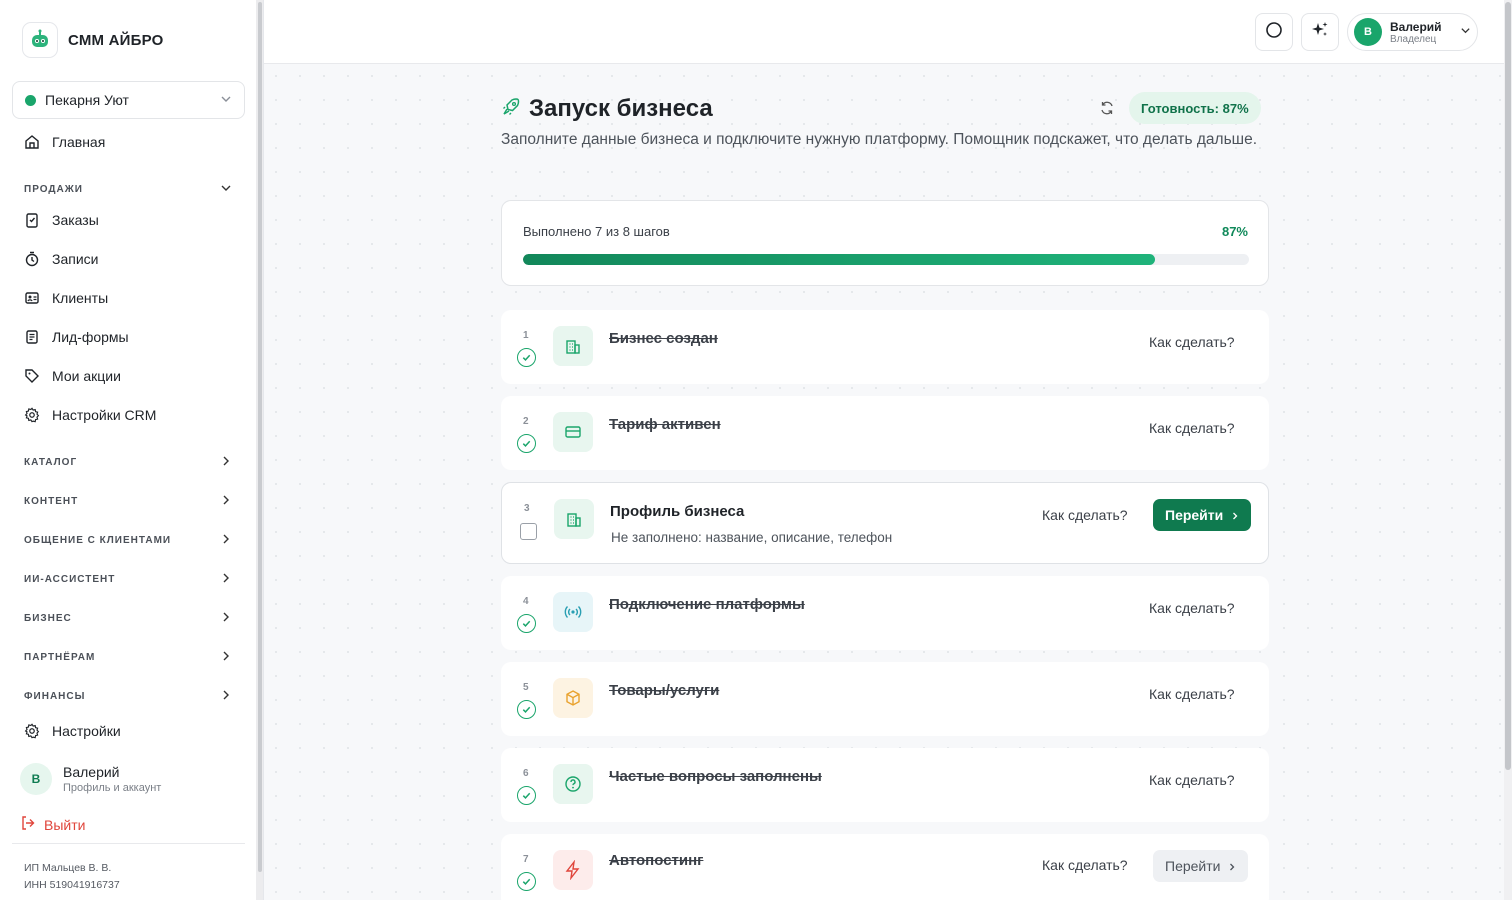 This screenshot has height=900, width=1512. I want to click on nav-clients: Клиенты, so click(66, 298).